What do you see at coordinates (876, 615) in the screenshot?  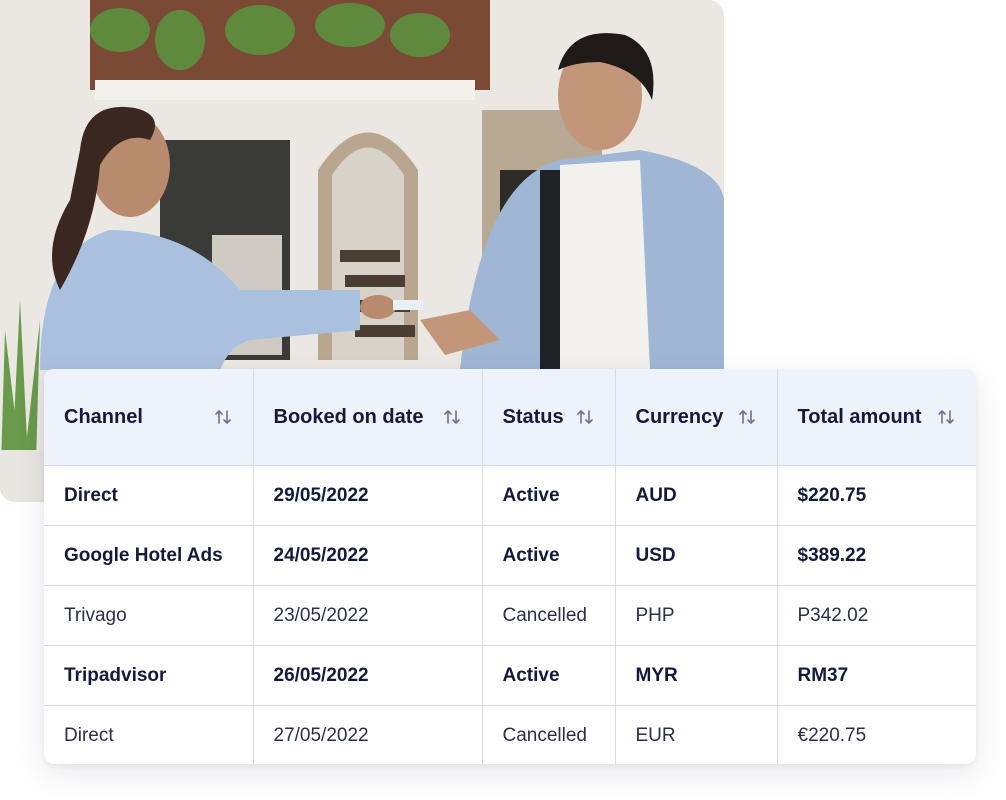 I see `cell-amount: P342.02` at bounding box center [876, 615].